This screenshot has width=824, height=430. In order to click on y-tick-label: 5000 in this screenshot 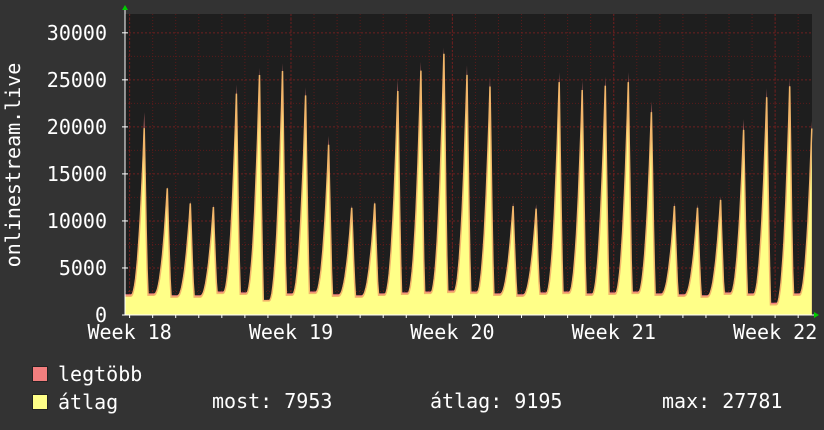, I will do `click(83, 268)`.